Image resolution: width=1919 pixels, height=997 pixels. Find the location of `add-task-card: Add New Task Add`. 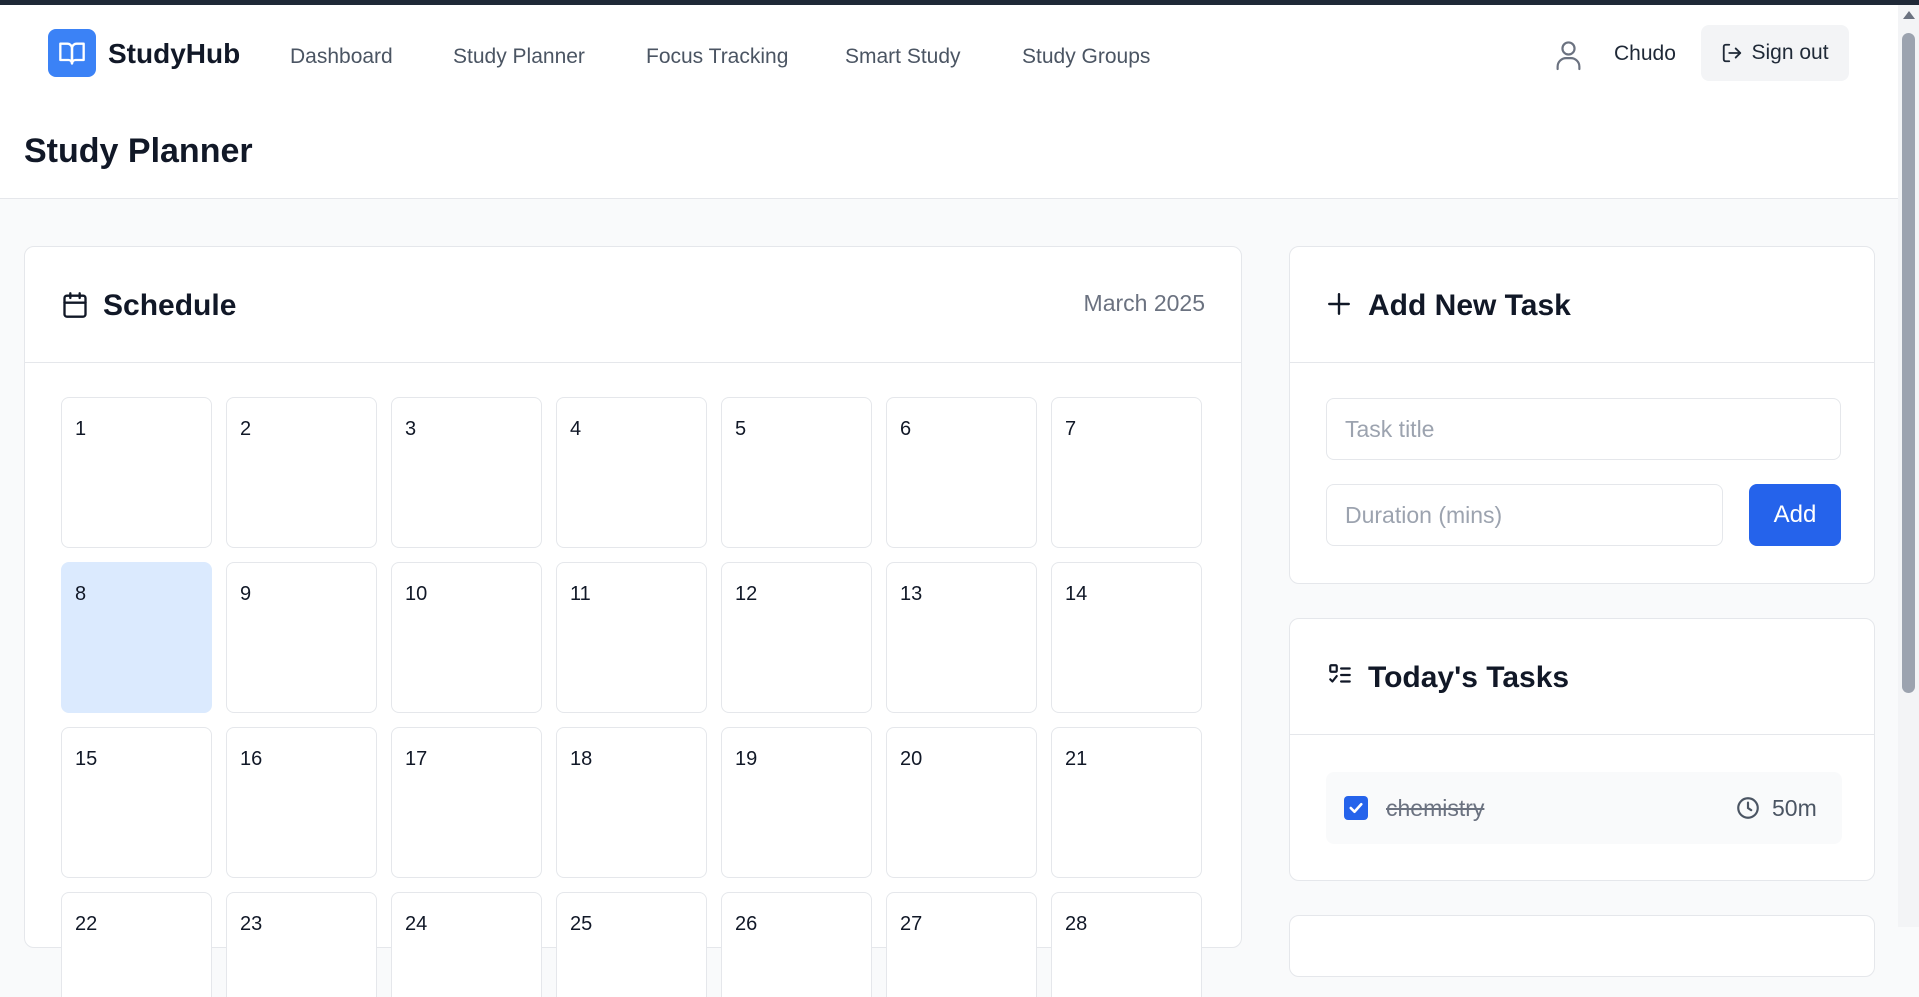

add-task-card: Add New Task Add is located at coordinates (1582, 415).